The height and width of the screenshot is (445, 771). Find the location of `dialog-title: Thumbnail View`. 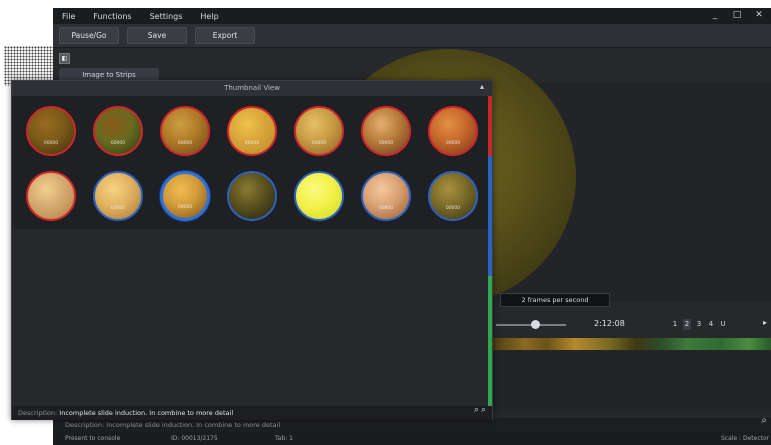

dialog-title: Thumbnail View is located at coordinates (252, 88).